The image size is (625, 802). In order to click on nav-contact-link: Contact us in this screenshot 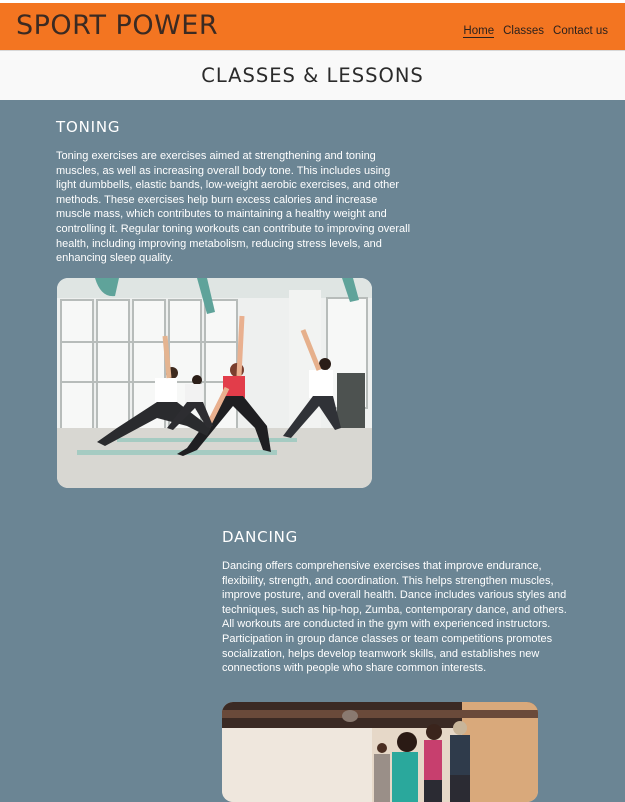, I will do `click(580, 31)`.